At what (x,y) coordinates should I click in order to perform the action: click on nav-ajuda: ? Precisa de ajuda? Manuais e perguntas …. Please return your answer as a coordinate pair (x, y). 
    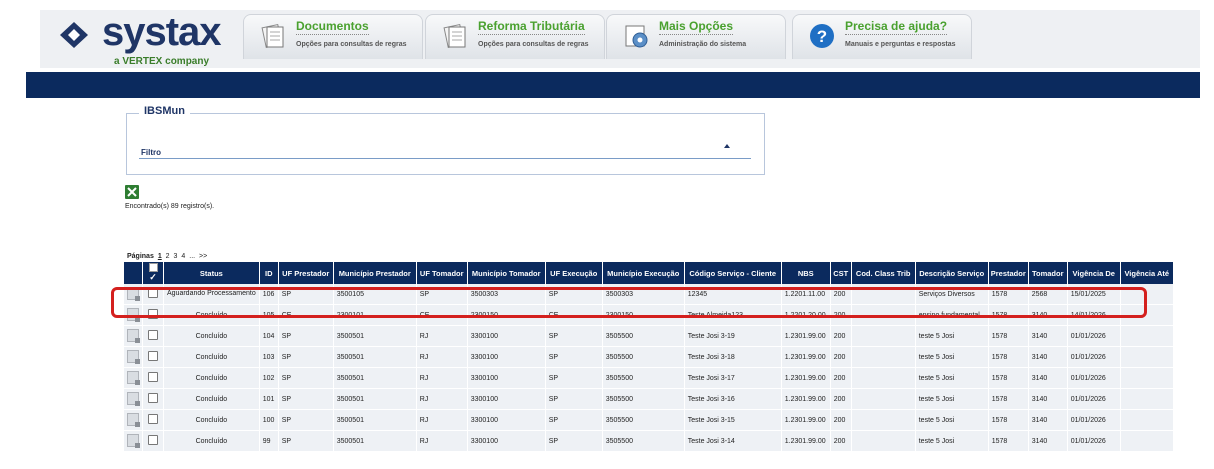
    Looking at the image, I should click on (882, 36).